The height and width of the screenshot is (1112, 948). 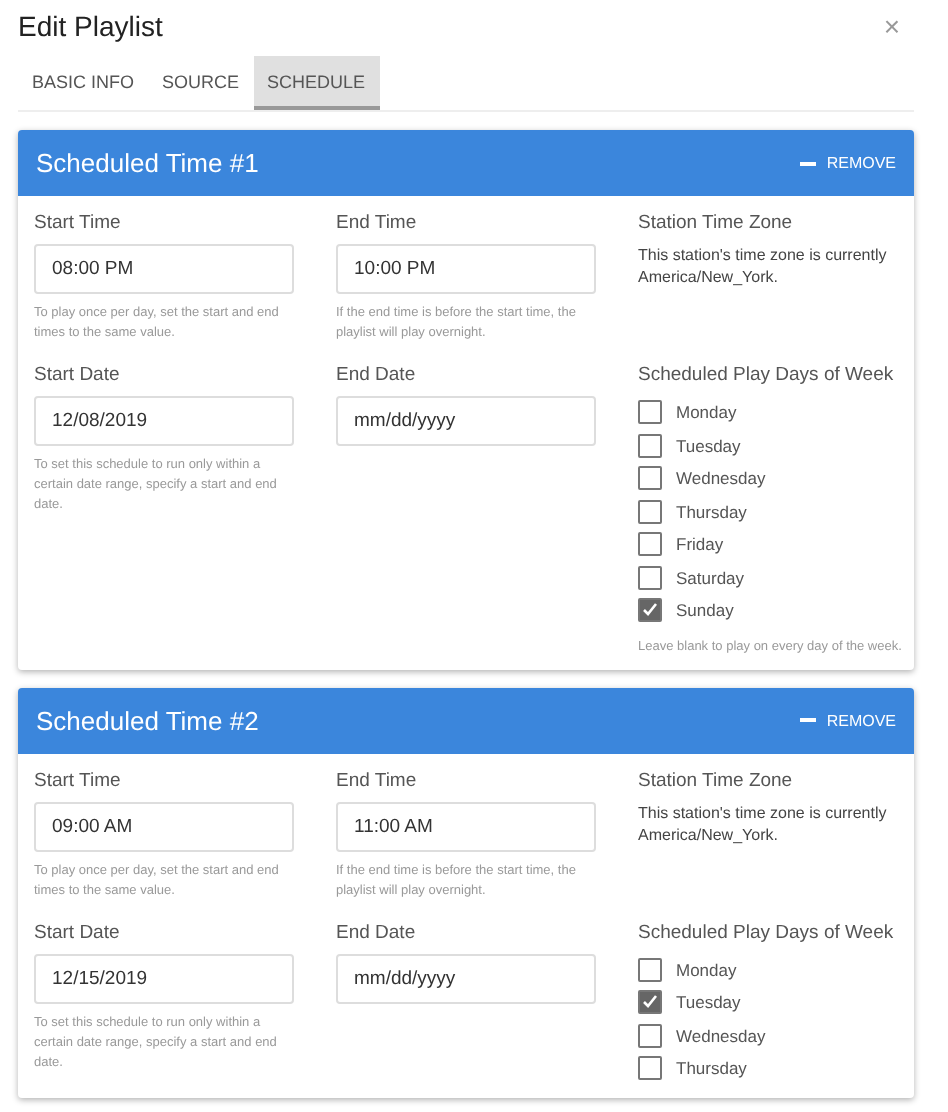 I want to click on card-title: Scheduled Time #2, so click(x=147, y=720).